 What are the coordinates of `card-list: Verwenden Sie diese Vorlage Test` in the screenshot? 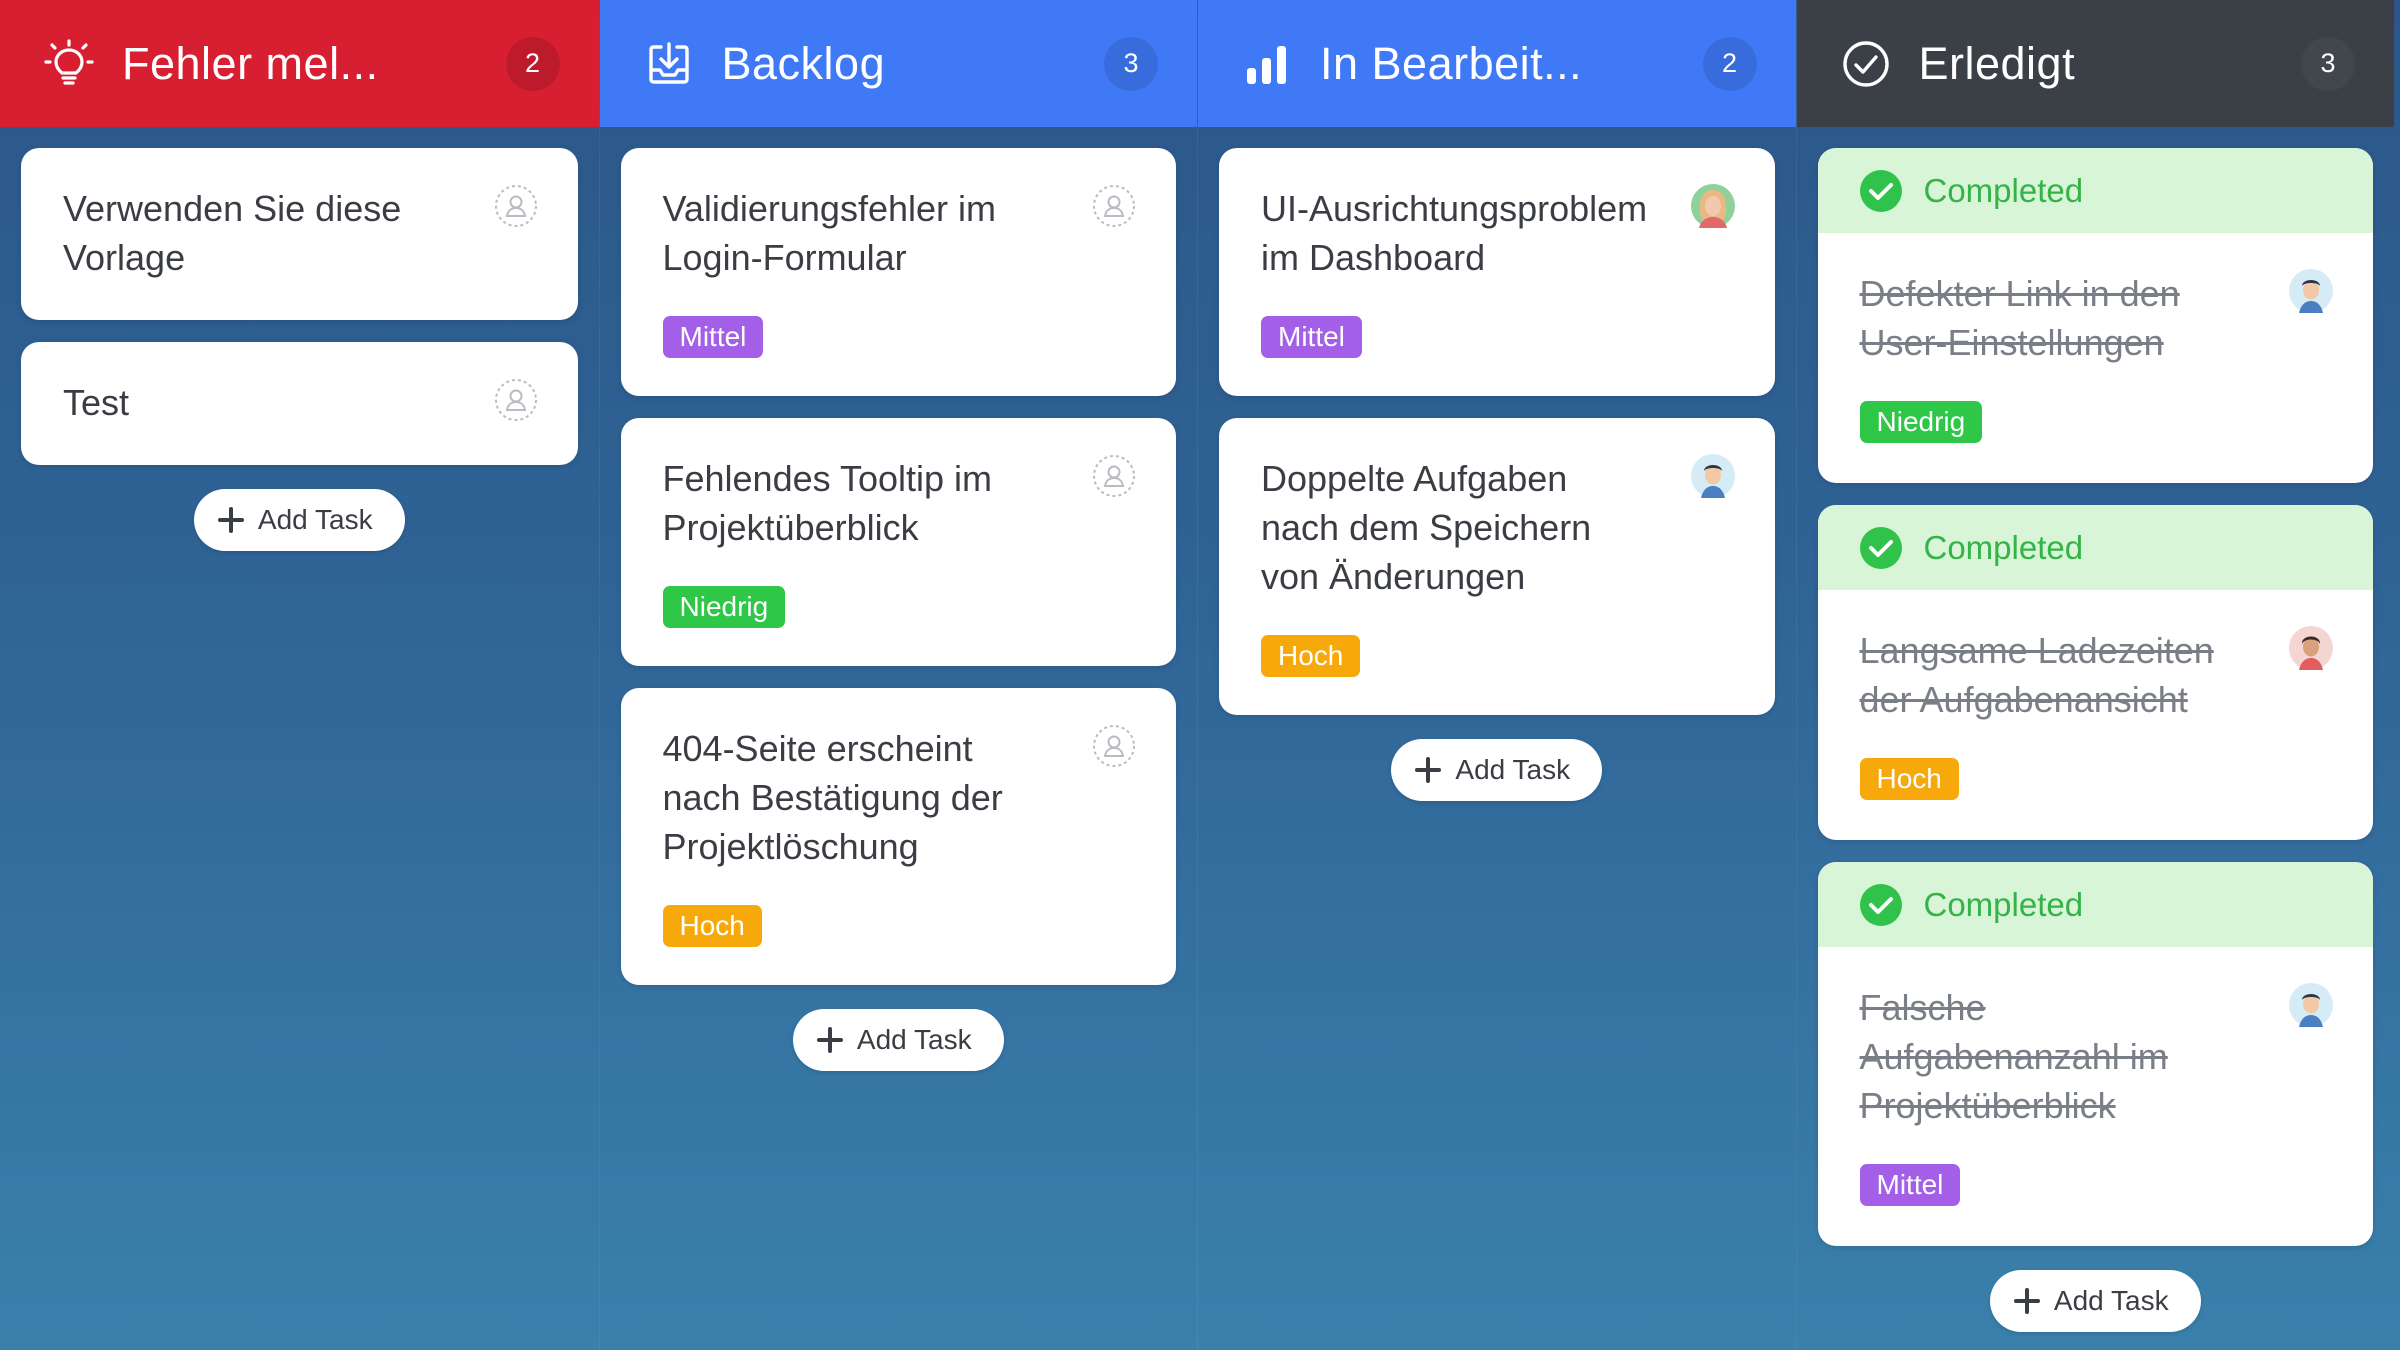 It's located at (299, 296).